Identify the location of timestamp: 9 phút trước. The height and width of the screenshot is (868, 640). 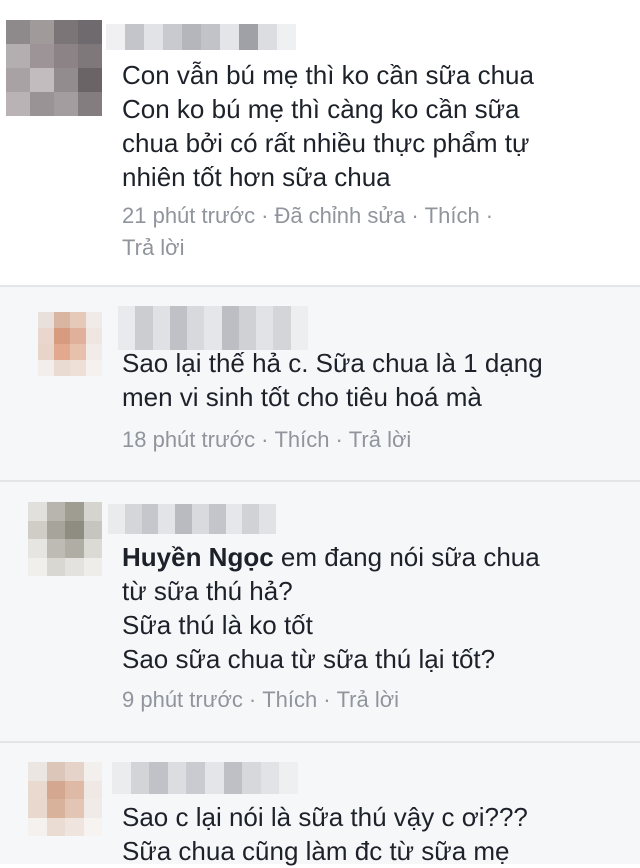
(182, 699).